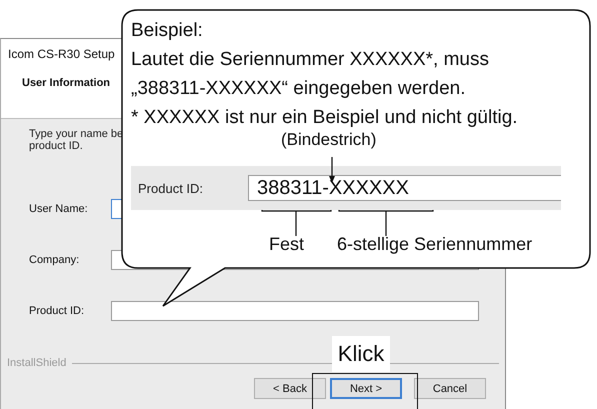  What do you see at coordinates (450, 388) in the screenshot?
I see `dialog-button: Cancel` at bounding box center [450, 388].